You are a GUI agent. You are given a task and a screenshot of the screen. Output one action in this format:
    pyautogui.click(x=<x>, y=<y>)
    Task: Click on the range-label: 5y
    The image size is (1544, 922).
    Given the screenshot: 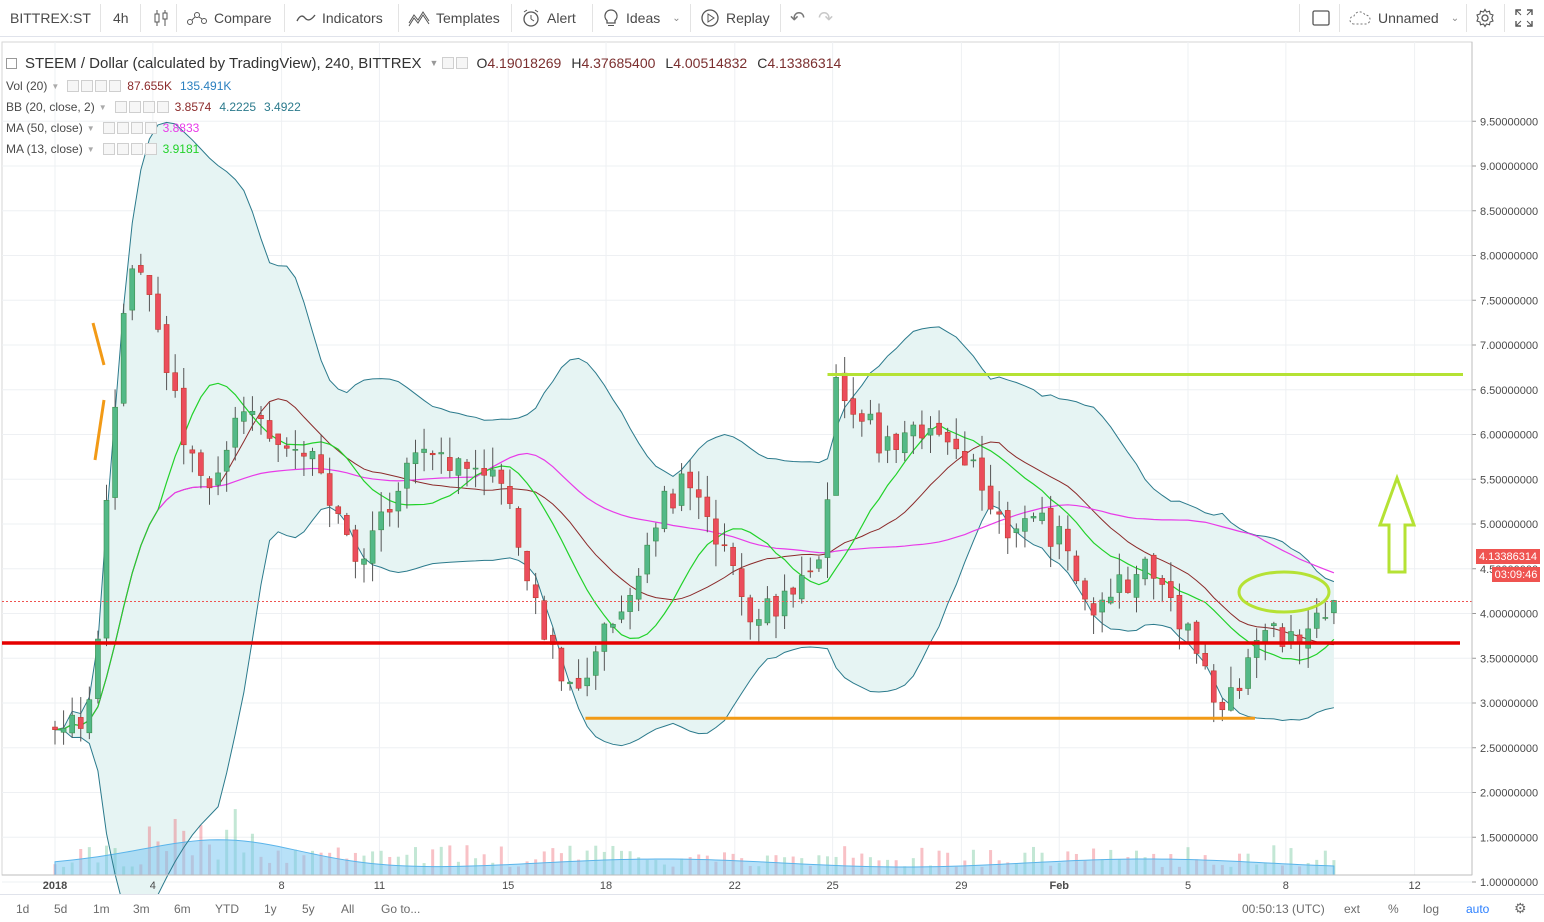 What is the action you would take?
    pyautogui.click(x=308, y=908)
    